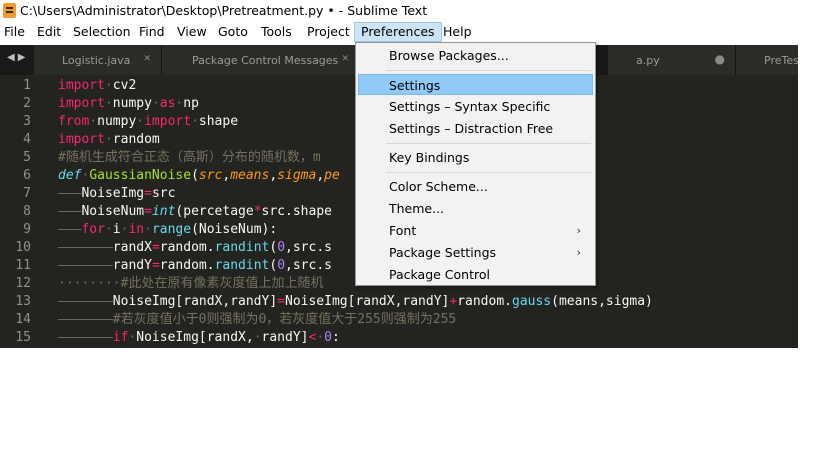 The width and height of the screenshot is (819, 460). What do you see at coordinates (23, 283) in the screenshot?
I see `line-number: 12` at bounding box center [23, 283].